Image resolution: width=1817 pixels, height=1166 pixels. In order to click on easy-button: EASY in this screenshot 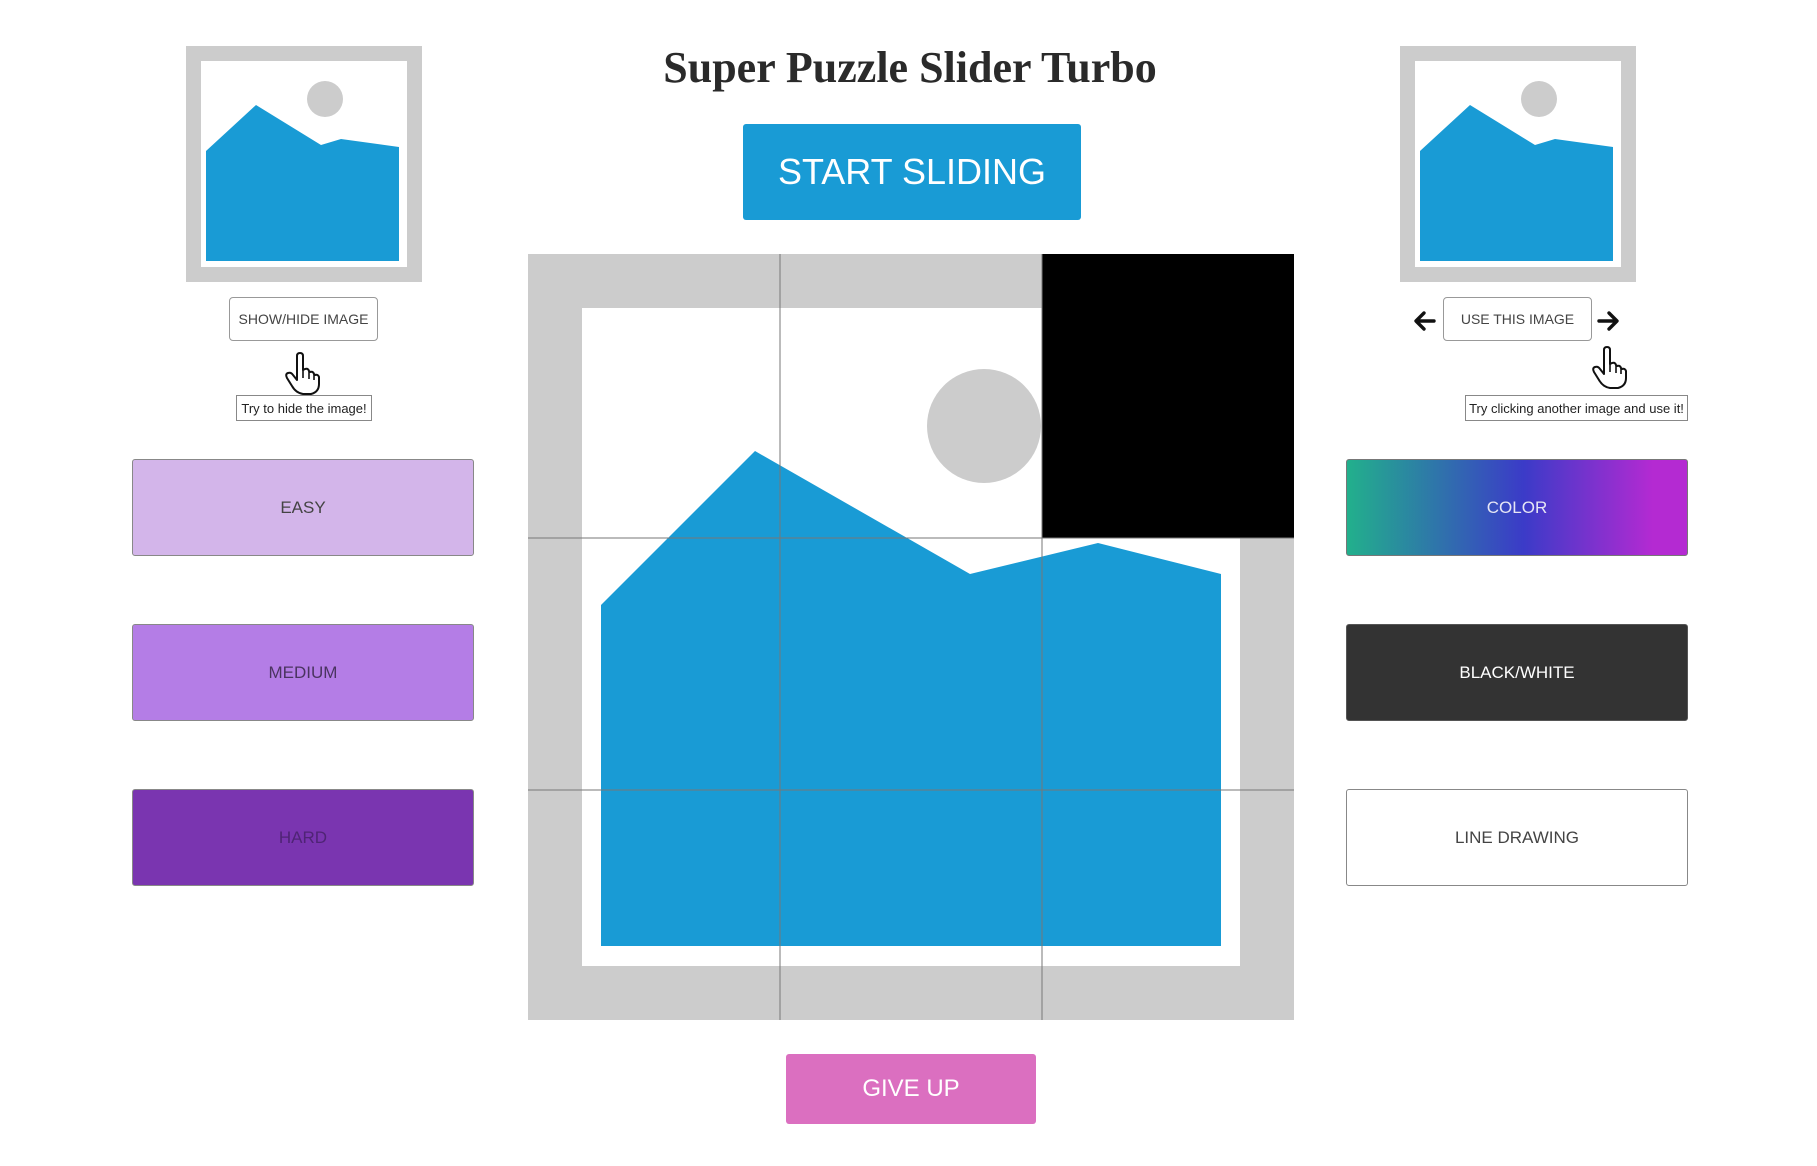, I will do `click(303, 507)`.